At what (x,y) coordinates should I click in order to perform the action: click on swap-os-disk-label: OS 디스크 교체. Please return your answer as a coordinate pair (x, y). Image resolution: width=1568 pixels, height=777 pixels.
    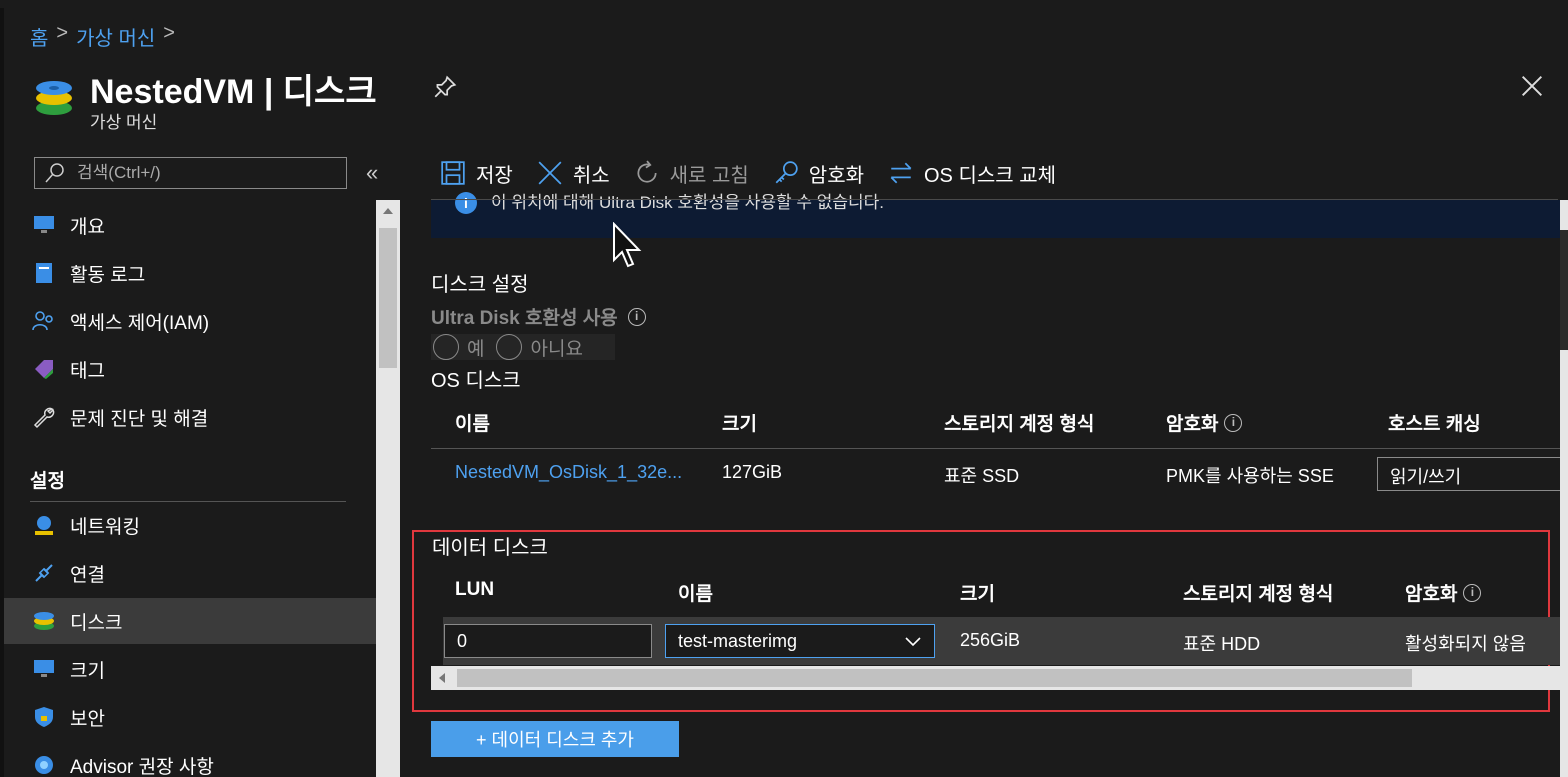
    Looking at the image, I should click on (990, 175).